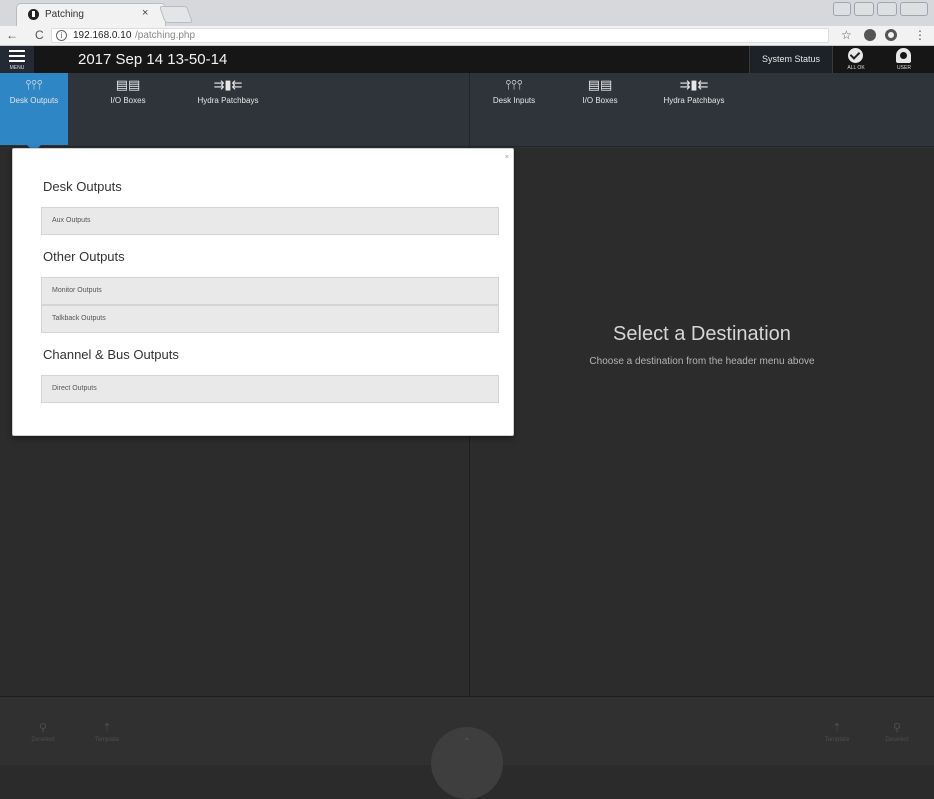 The image size is (934, 799). I want to click on all-ok-label: ALL OK, so click(856, 68).